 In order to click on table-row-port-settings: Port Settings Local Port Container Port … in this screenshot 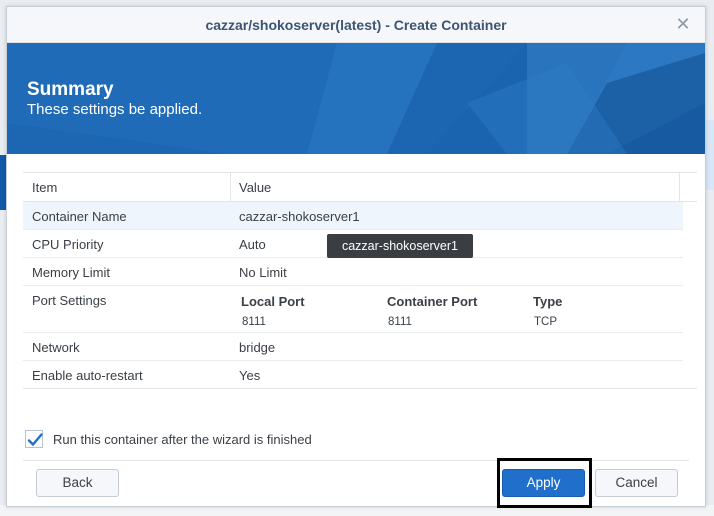, I will do `click(353, 309)`.